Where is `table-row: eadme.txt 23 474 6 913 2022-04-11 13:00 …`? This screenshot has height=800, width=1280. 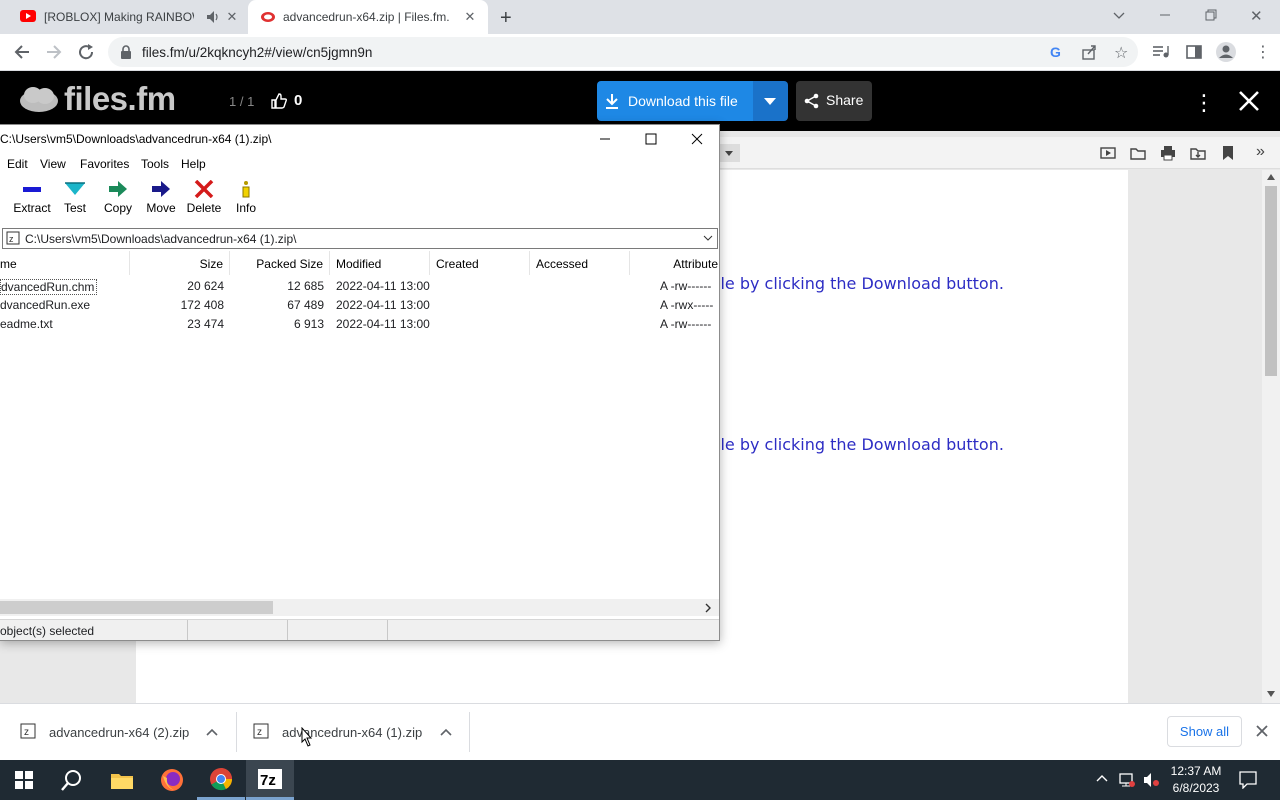 table-row: eadme.txt 23 474 6 913 2022-04-11 13:00 … is located at coordinates (359, 324).